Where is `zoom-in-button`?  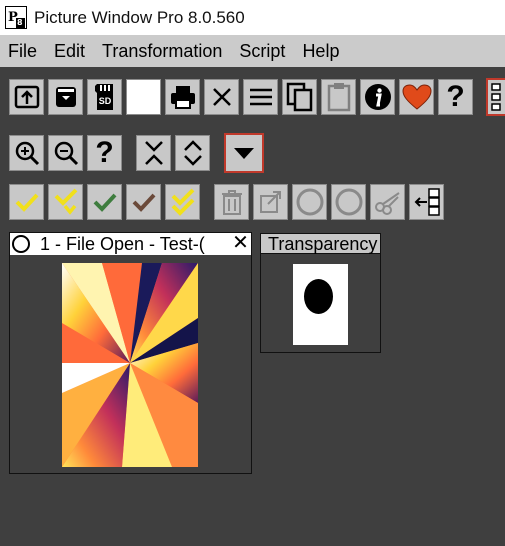
zoom-in-button is located at coordinates (26, 153).